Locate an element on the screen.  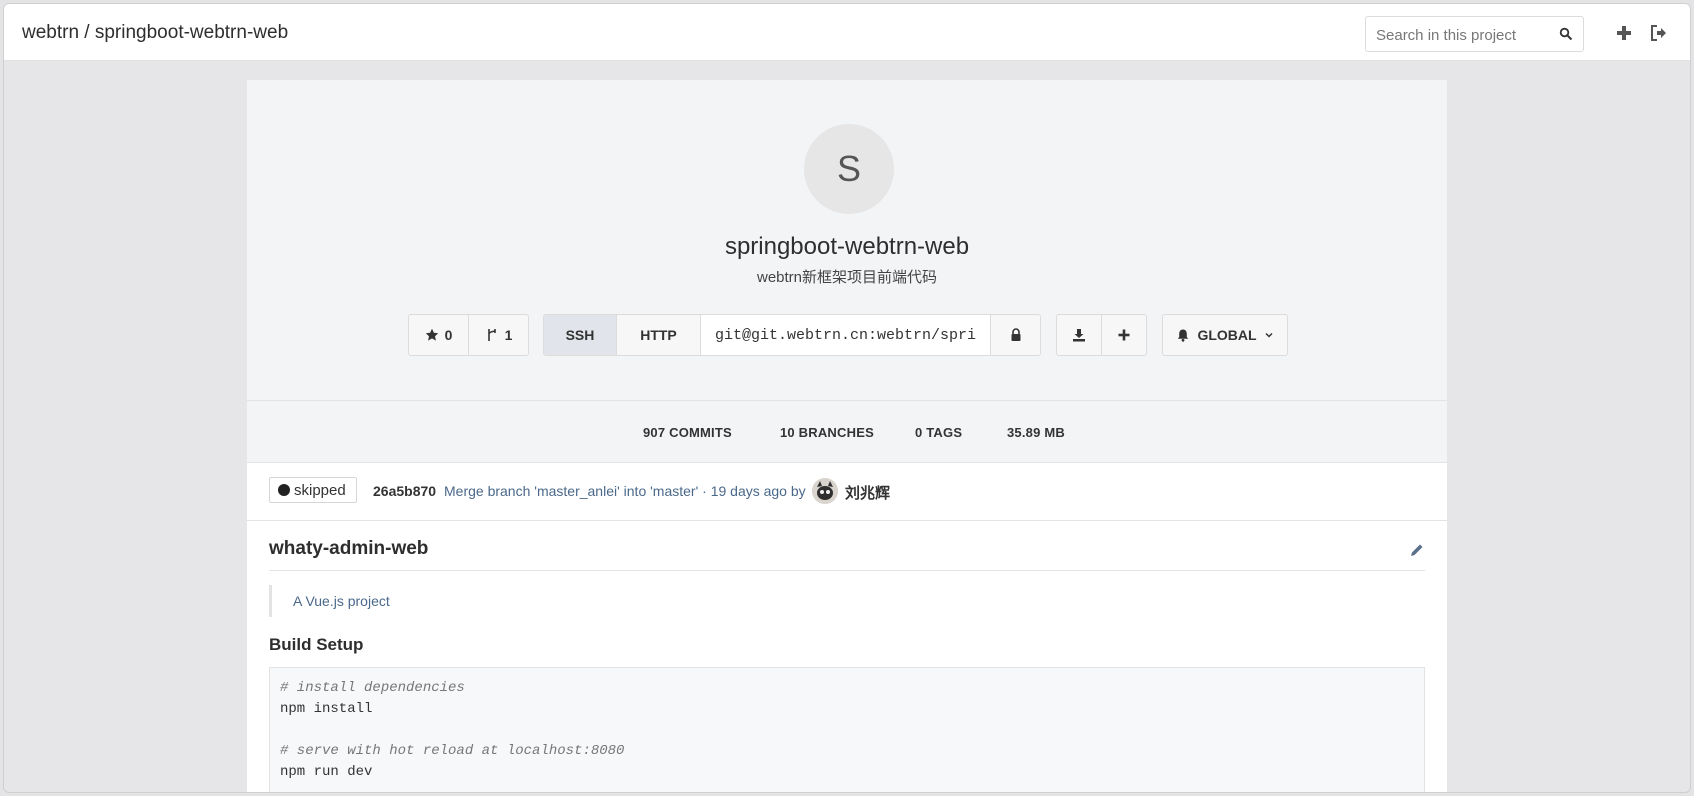
fork-icon is located at coordinates (491, 335).